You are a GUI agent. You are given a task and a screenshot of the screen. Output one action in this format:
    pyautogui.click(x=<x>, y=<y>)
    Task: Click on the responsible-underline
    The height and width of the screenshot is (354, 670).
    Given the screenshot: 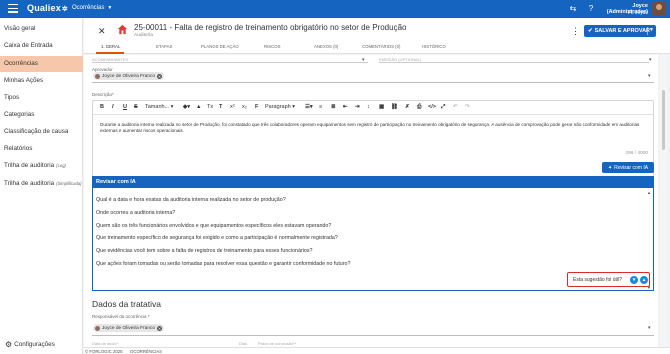 What is the action you would take?
    pyautogui.click(x=373, y=335)
    